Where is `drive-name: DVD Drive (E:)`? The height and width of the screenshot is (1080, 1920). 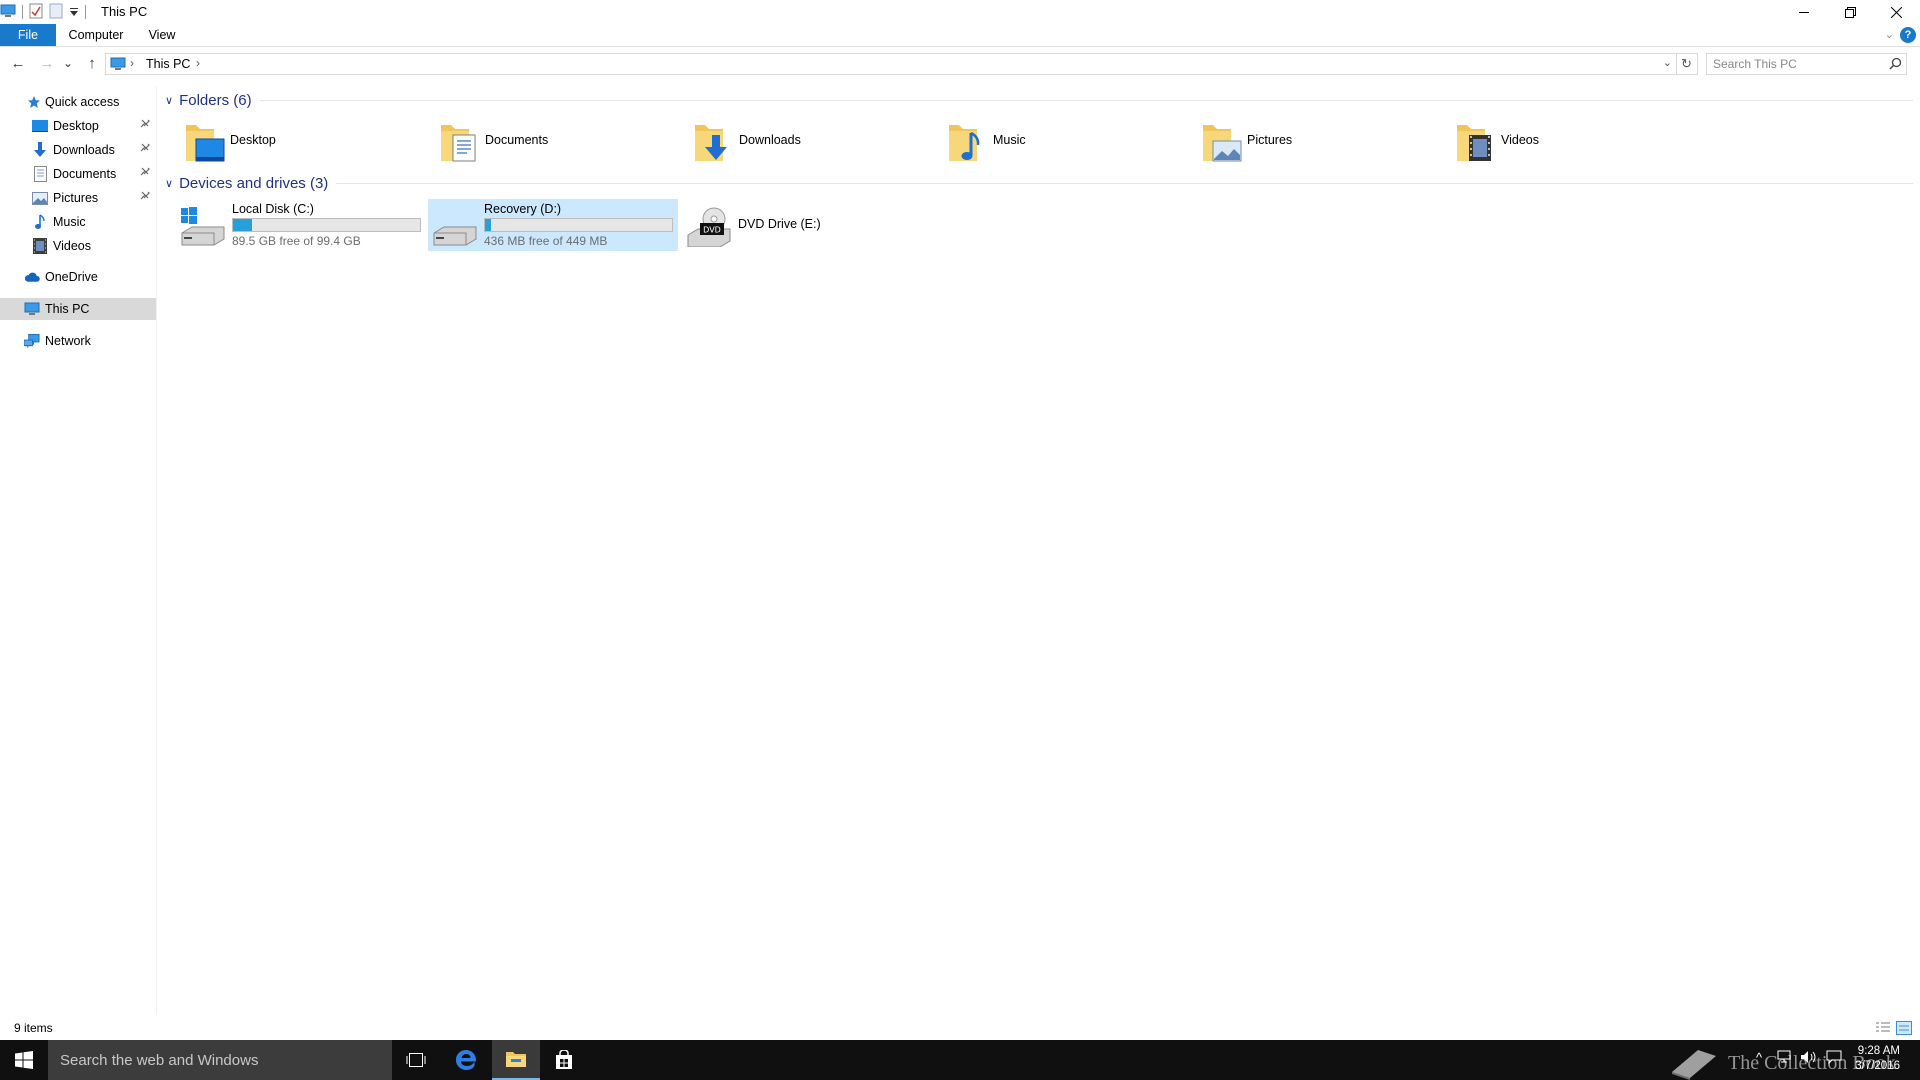
drive-name: DVD Drive (E:) is located at coordinates (779, 224).